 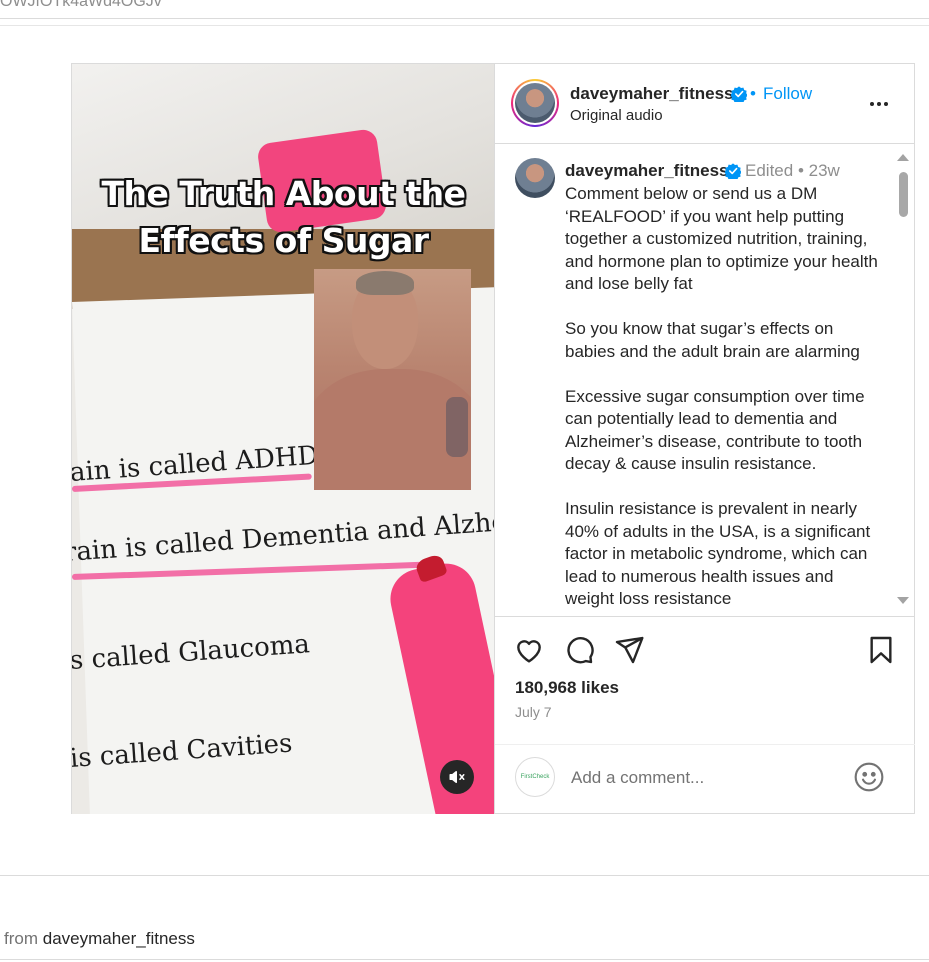 What do you see at coordinates (283, 217) in the screenshot?
I see `video-title-overlay: The Truth About the Effects of Sugar` at bounding box center [283, 217].